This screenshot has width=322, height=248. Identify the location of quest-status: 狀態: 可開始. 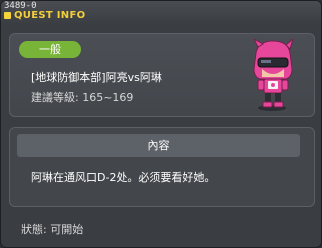
(52, 229).